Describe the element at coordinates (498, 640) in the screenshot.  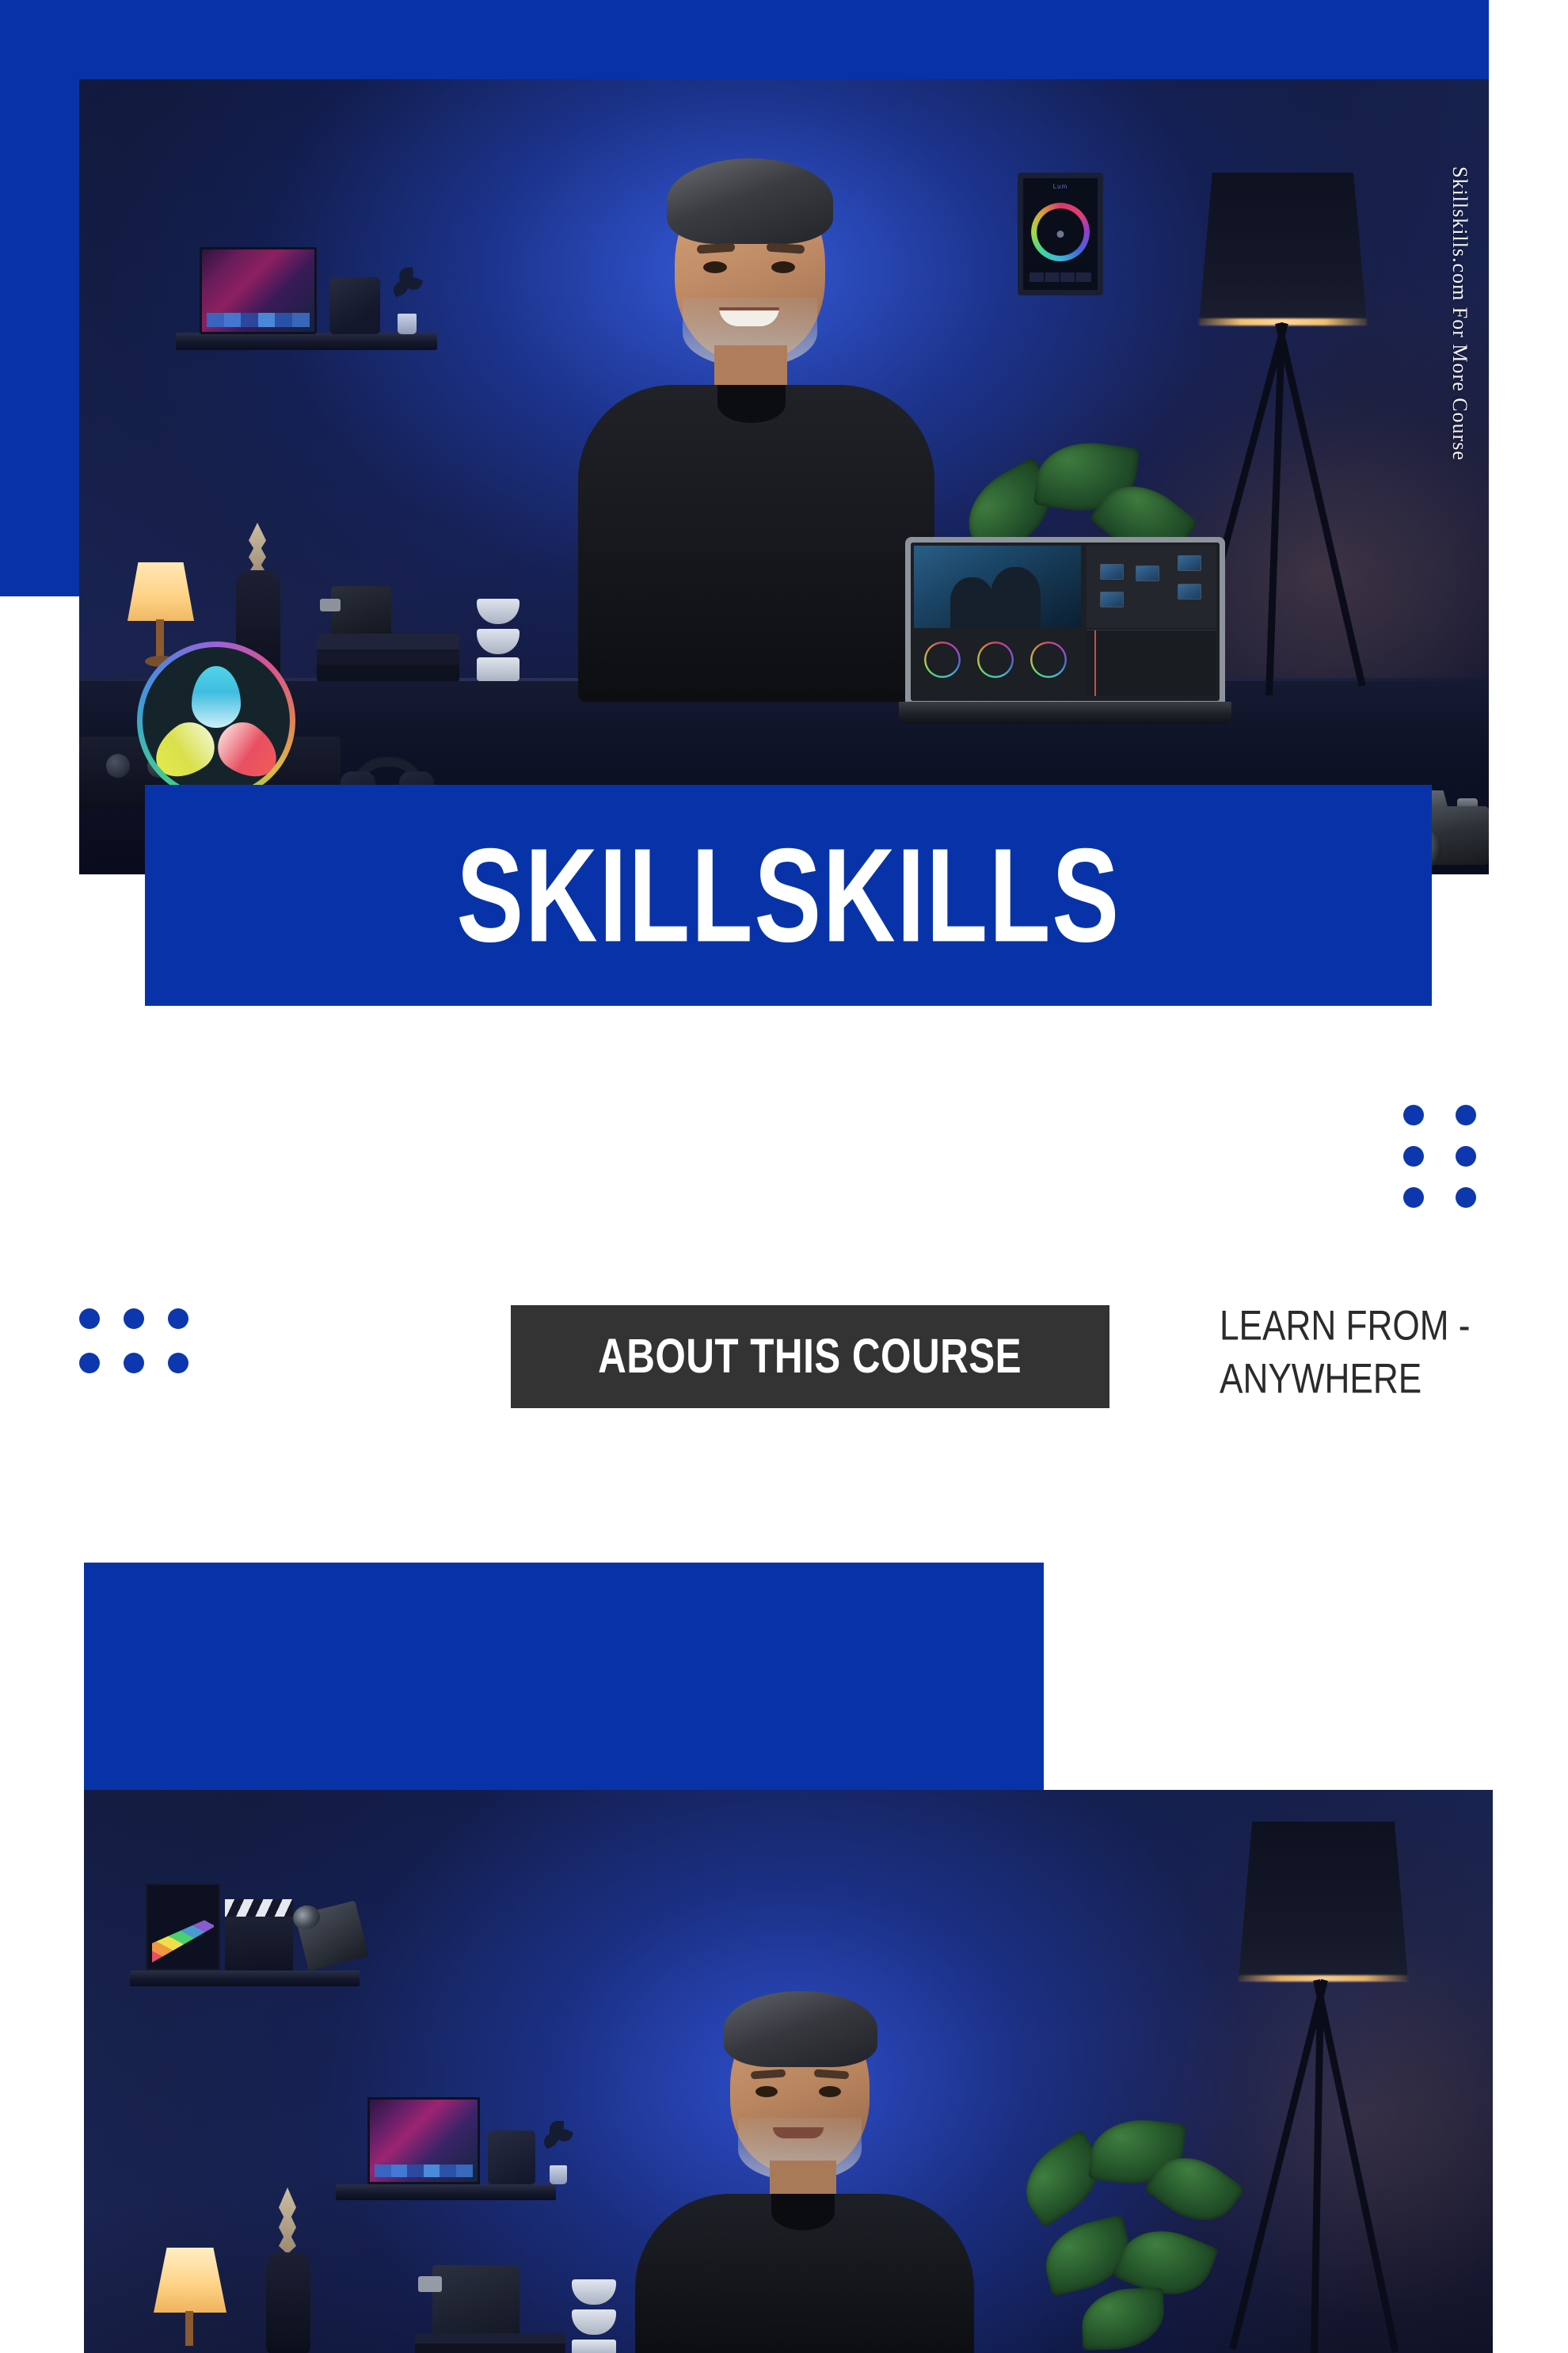
I see `hero-ceramic-vessels` at that location.